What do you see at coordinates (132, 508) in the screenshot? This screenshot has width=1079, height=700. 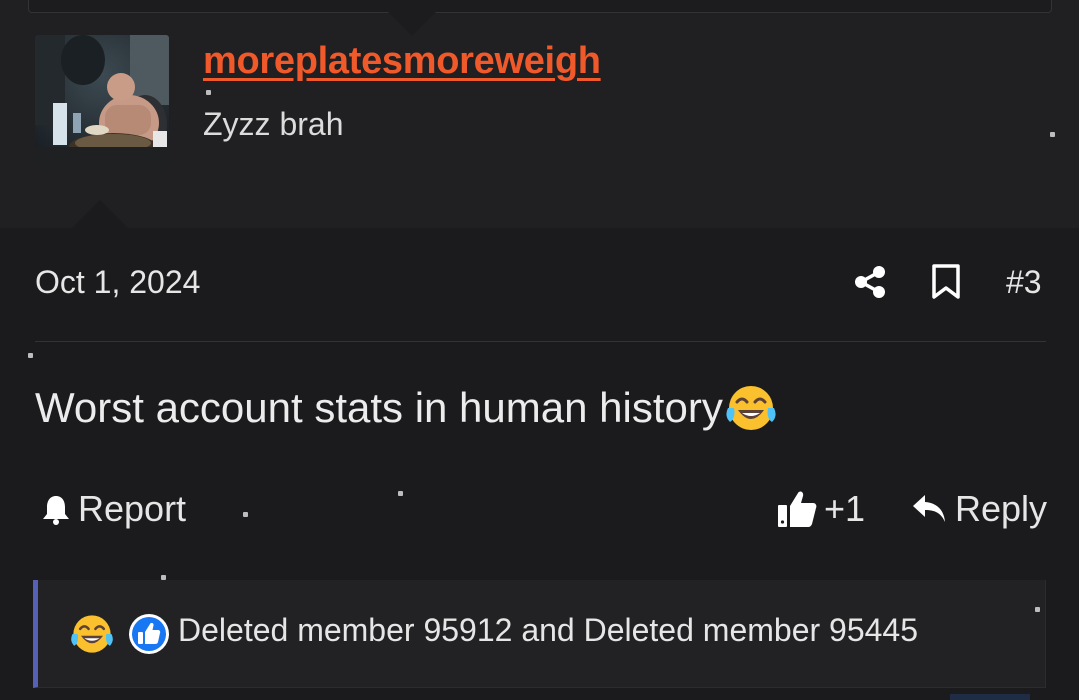 I see `report-label: Report` at bounding box center [132, 508].